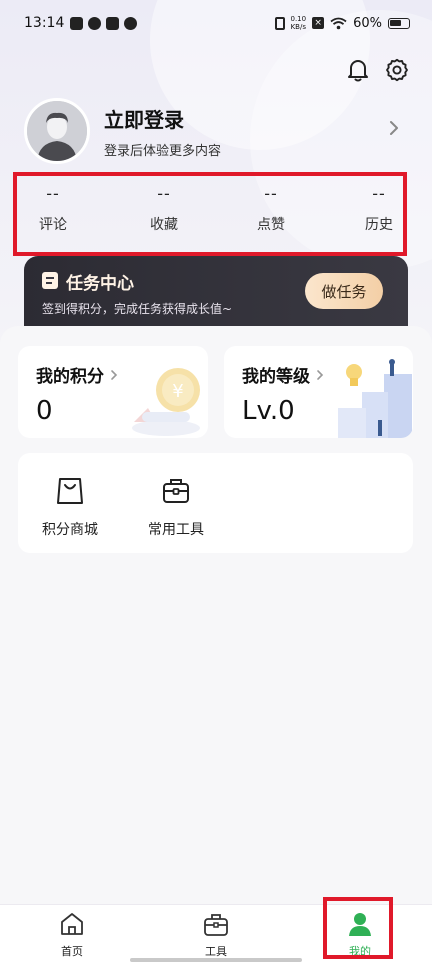 Image resolution: width=432 pixels, height=964 pixels. What do you see at coordinates (358, 928) in the screenshot?
I see `nav-mine-highlight-box` at bounding box center [358, 928].